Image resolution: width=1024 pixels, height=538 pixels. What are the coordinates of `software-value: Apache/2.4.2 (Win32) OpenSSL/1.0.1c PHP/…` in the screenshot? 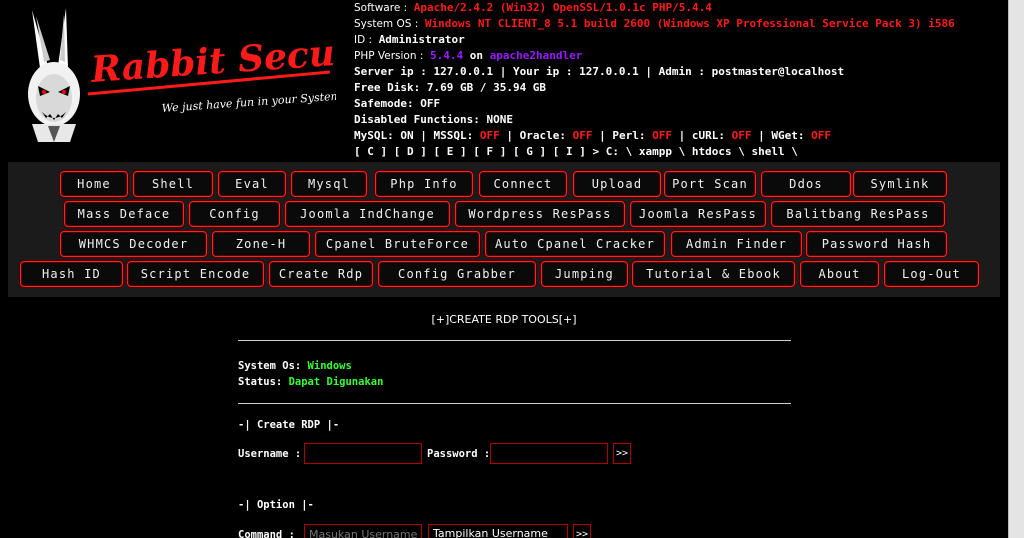 It's located at (562, 7).